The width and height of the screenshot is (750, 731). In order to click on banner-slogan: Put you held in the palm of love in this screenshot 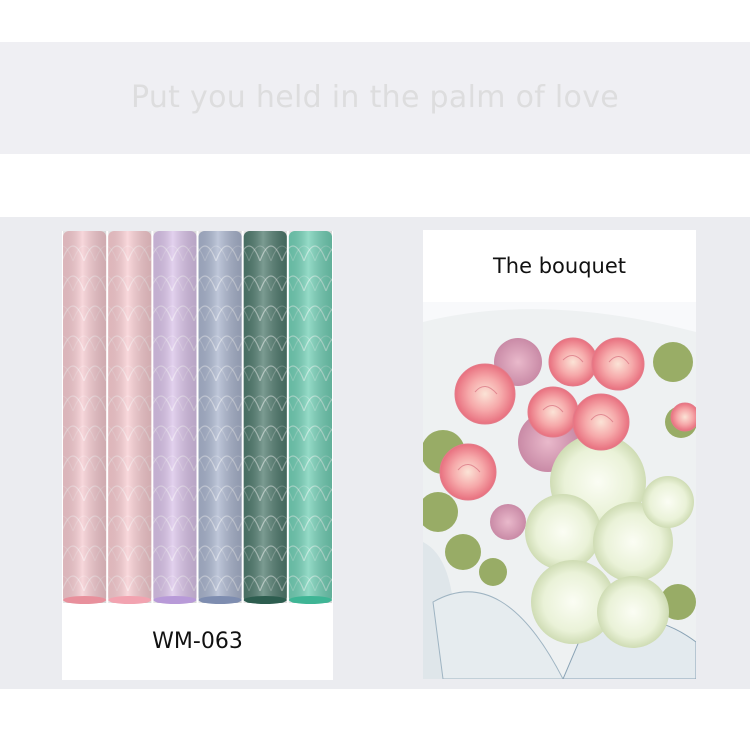, I will do `click(375, 97)`.